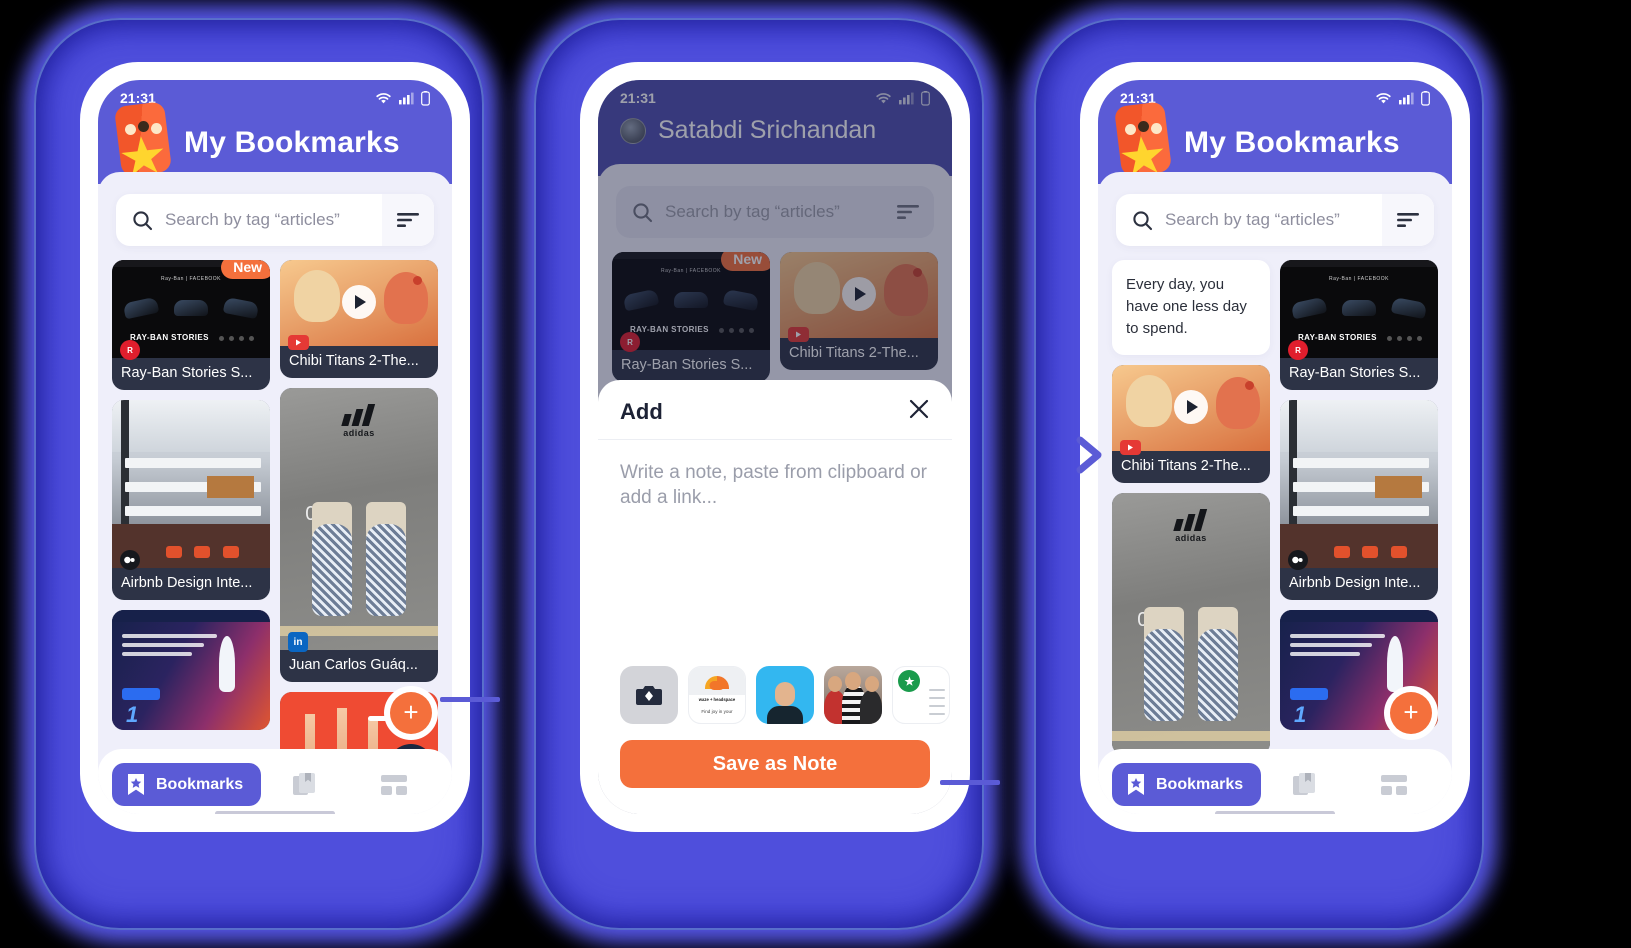 Image resolution: width=1631 pixels, height=948 pixels. Describe the element at coordinates (1359, 279) in the screenshot. I see `rayban-thumb-brand: Ray-Ban | FACEBOOK` at that location.